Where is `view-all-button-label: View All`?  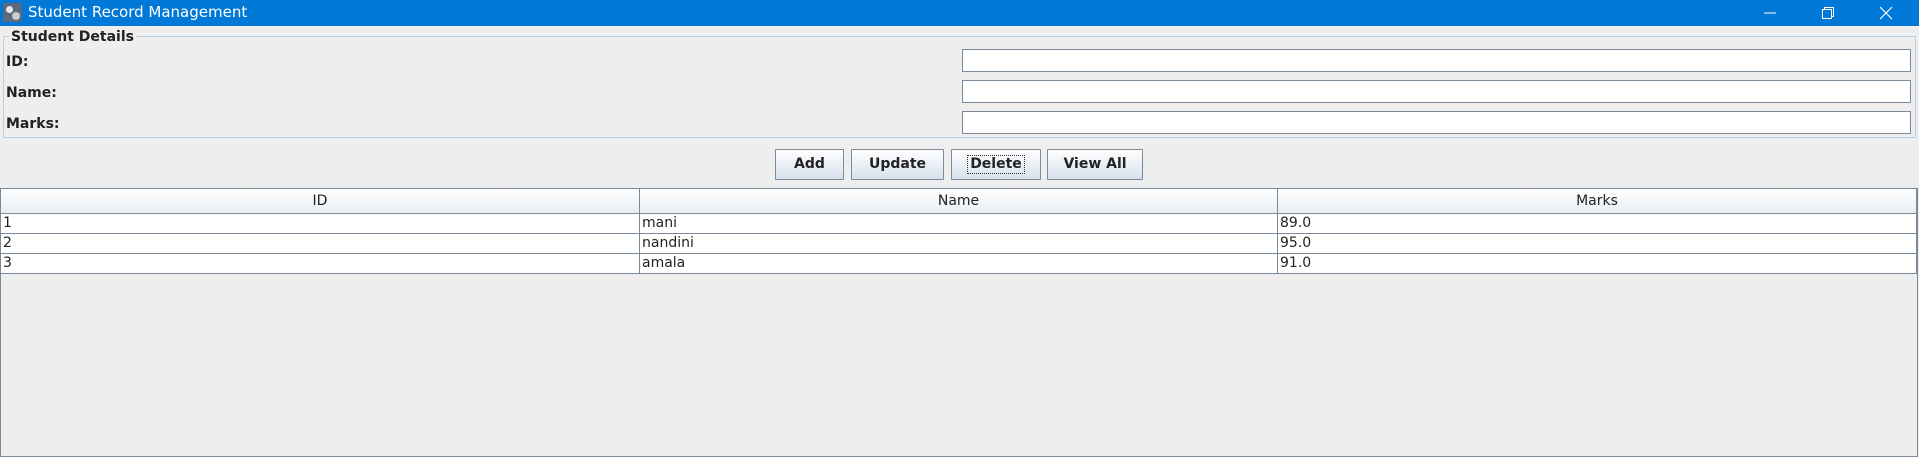
view-all-button-label: View All is located at coordinates (1095, 164).